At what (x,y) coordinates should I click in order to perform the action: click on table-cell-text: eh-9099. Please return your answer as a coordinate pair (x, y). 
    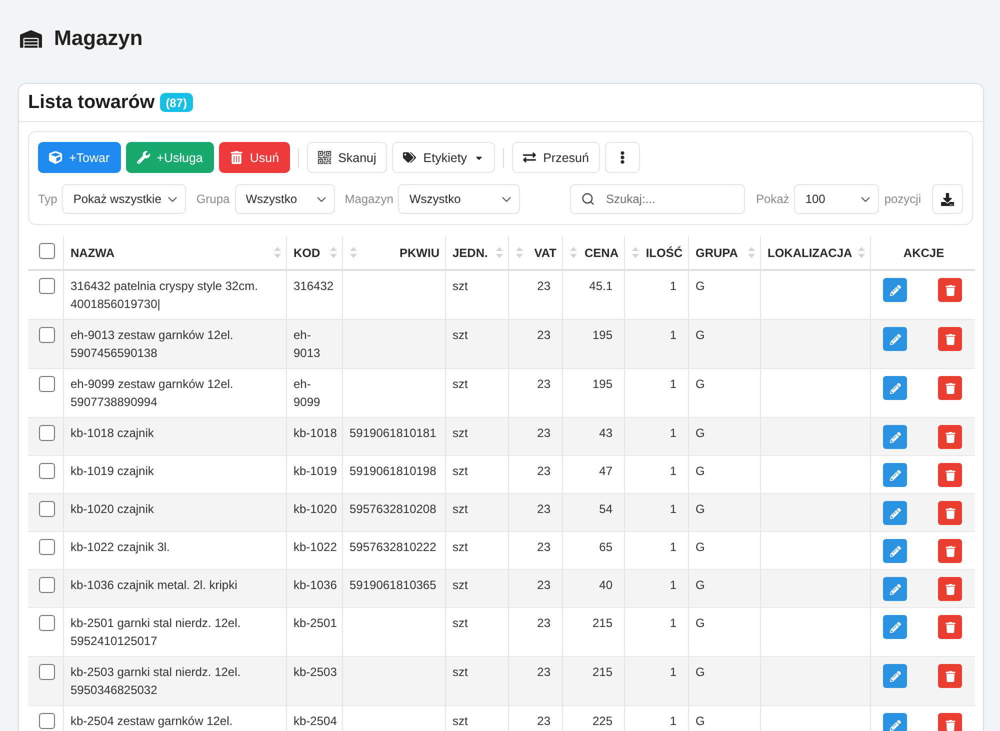
    Looking at the image, I should click on (308, 393).